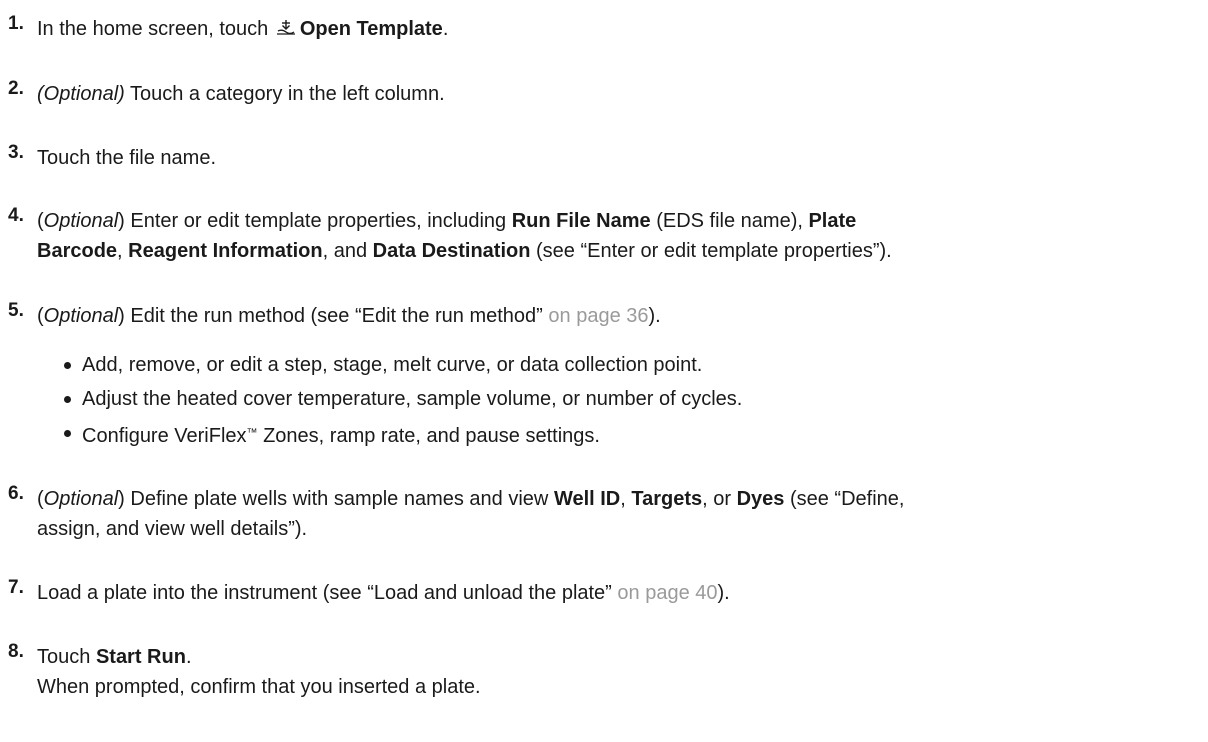  What do you see at coordinates (581, 221) in the screenshot?
I see `run-file-name-label: Run File Name` at bounding box center [581, 221].